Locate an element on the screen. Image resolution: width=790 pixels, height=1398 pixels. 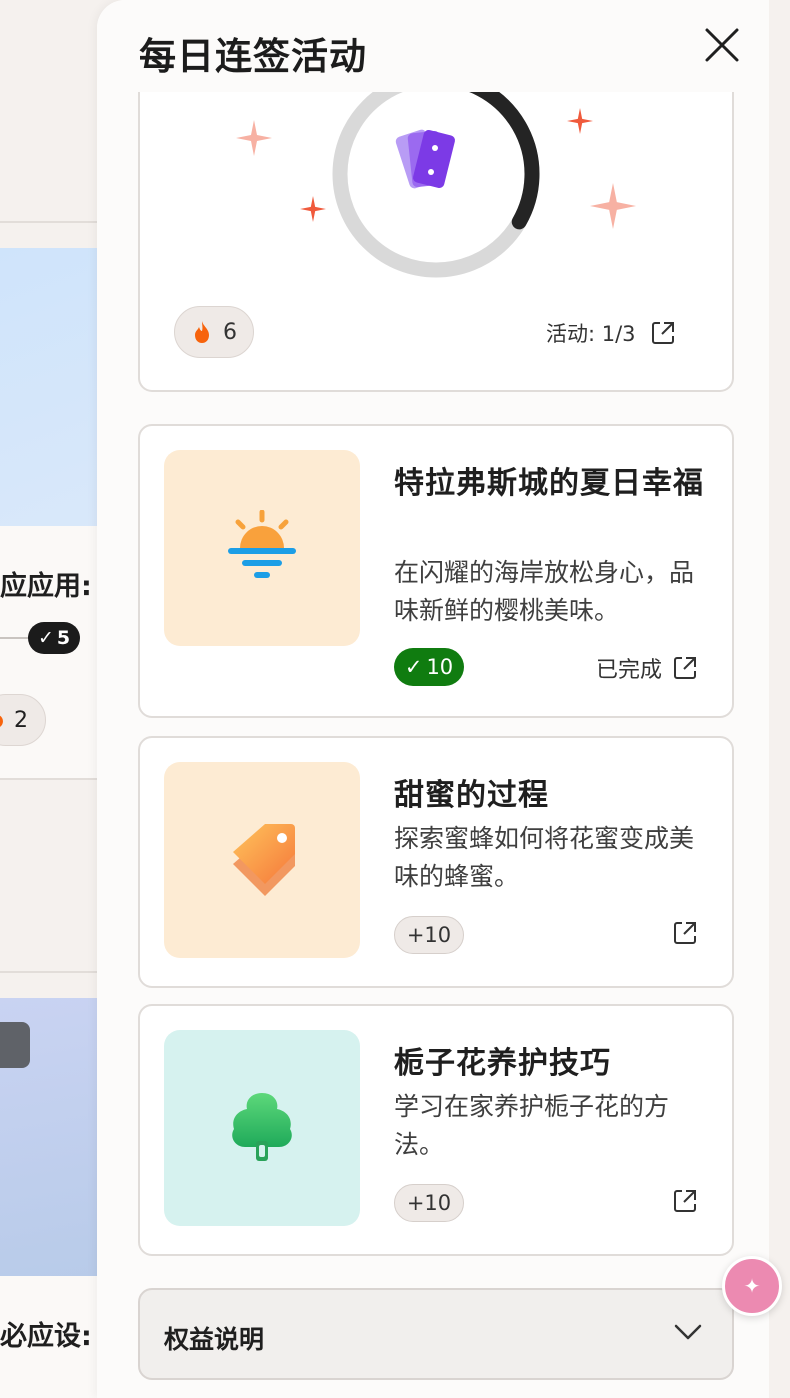
streak-count: 2 is located at coordinates (21, 720).